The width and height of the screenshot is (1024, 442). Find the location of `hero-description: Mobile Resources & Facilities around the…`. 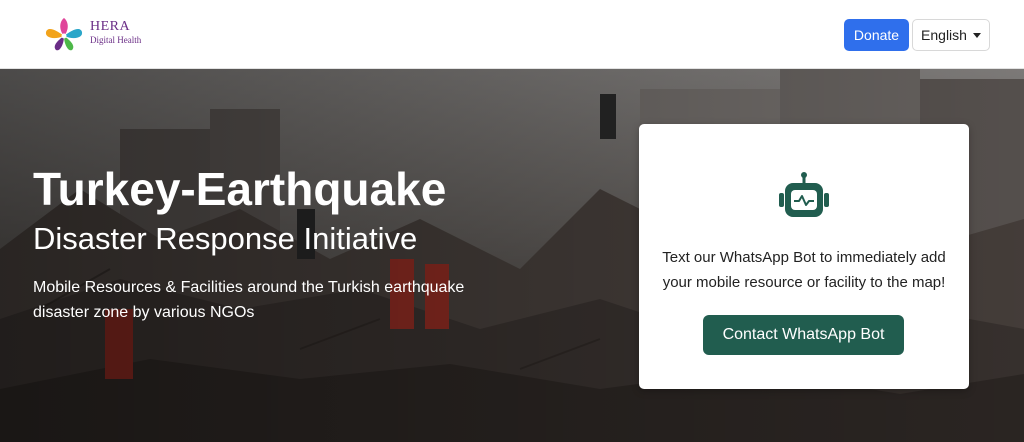

hero-description: Mobile Resources & Facilities around the… is located at coordinates (249, 300).